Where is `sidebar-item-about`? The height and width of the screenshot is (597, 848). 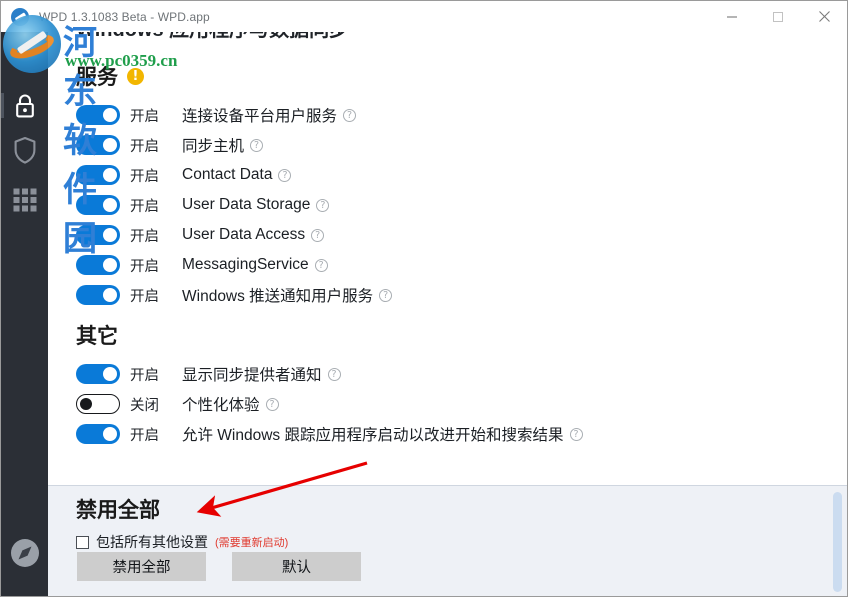
sidebar-item-about is located at coordinates (24, 552).